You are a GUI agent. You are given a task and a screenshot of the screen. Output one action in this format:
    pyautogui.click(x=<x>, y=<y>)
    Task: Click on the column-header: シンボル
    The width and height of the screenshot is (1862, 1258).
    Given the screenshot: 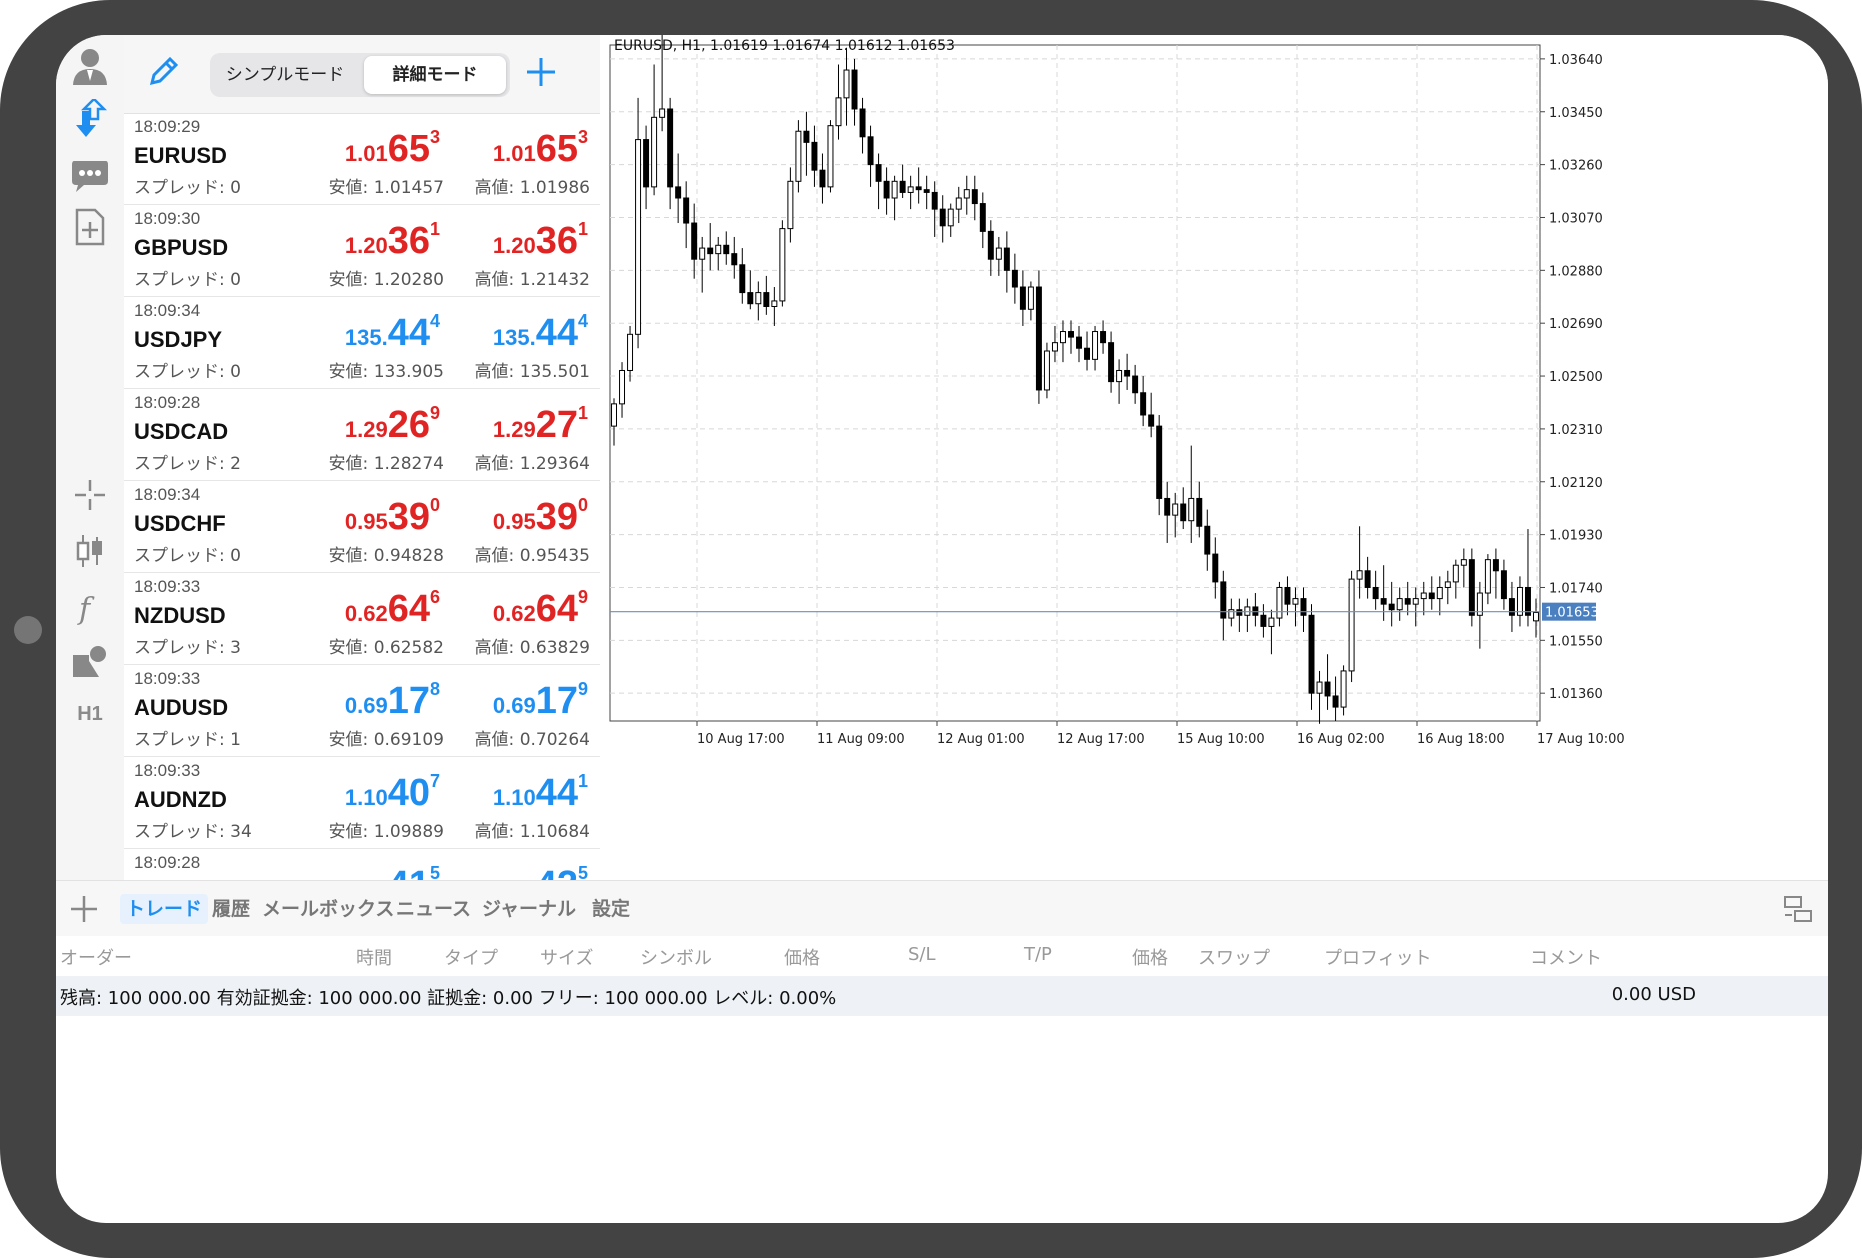 What is the action you would take?
    pyautogui.click(x=676, y=957)
    